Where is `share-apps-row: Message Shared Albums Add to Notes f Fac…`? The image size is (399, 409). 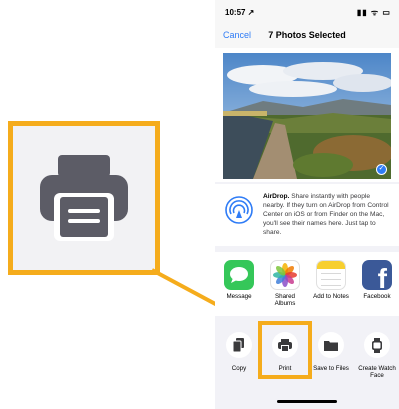 share-apps-row: Message Shared Albums Add to Notes f Fac… is located at coordinates (307, 284).